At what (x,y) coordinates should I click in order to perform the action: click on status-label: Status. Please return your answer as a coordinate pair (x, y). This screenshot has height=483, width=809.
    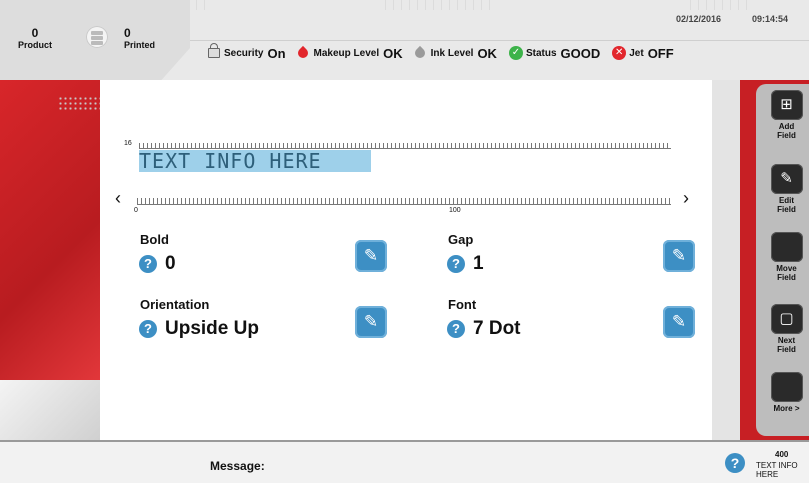
    Looking at the image, I should click on (541, 53).